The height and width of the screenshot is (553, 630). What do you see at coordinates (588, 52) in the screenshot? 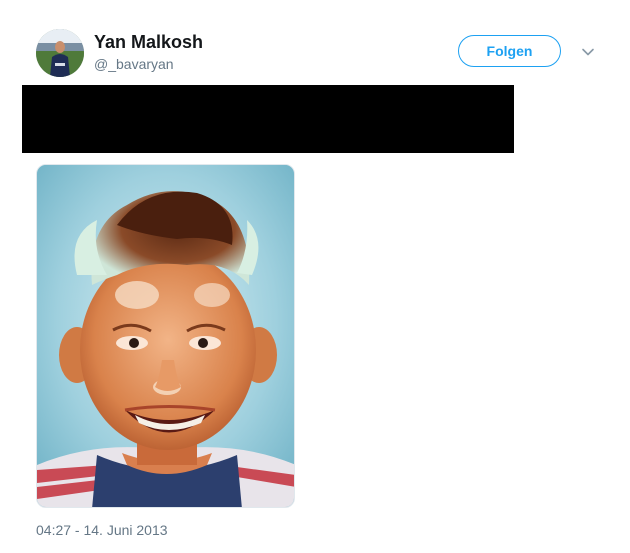
I see `chevron-down-icon` at bounding box center [588, 52].